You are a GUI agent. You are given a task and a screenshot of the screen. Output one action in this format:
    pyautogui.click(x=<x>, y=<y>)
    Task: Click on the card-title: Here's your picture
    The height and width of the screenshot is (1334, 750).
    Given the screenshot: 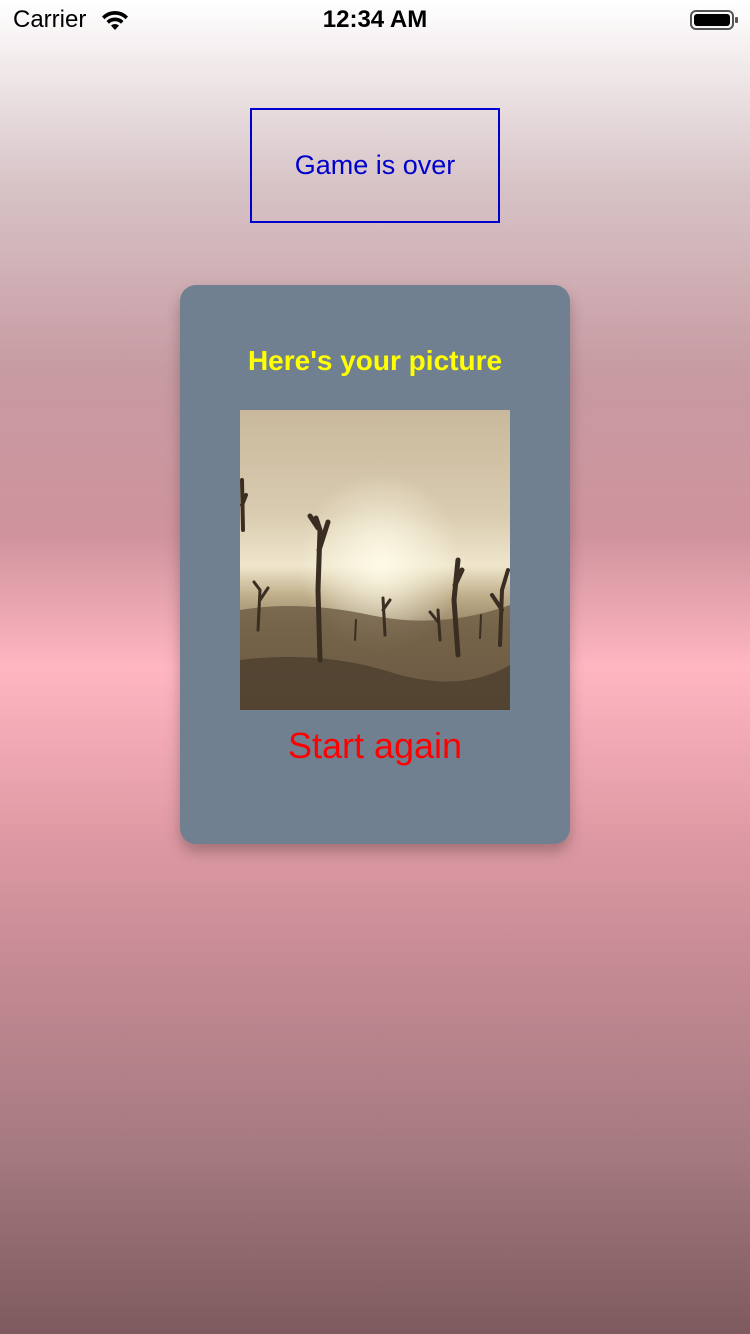 What is the action you would take?
    pyautogui.click(x=375, y=360)
    